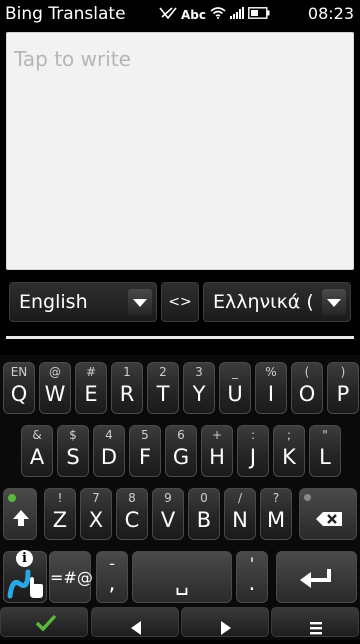  What do you see at coordinates (12, 498) in the screenshot?
I see `status-dot-icon` at bounding box center [12, 498].